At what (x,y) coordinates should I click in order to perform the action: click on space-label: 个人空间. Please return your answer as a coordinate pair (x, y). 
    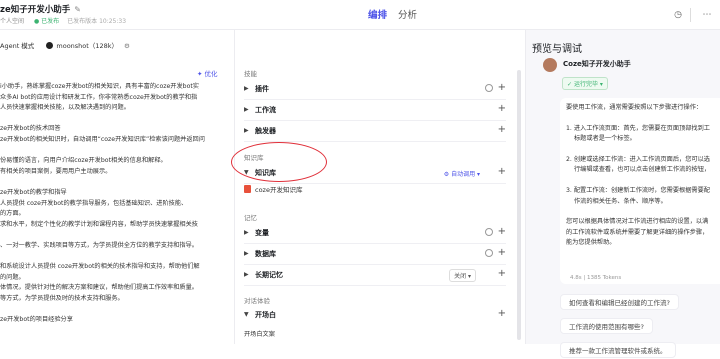
    Looking at the image, I should click on (12, 21).